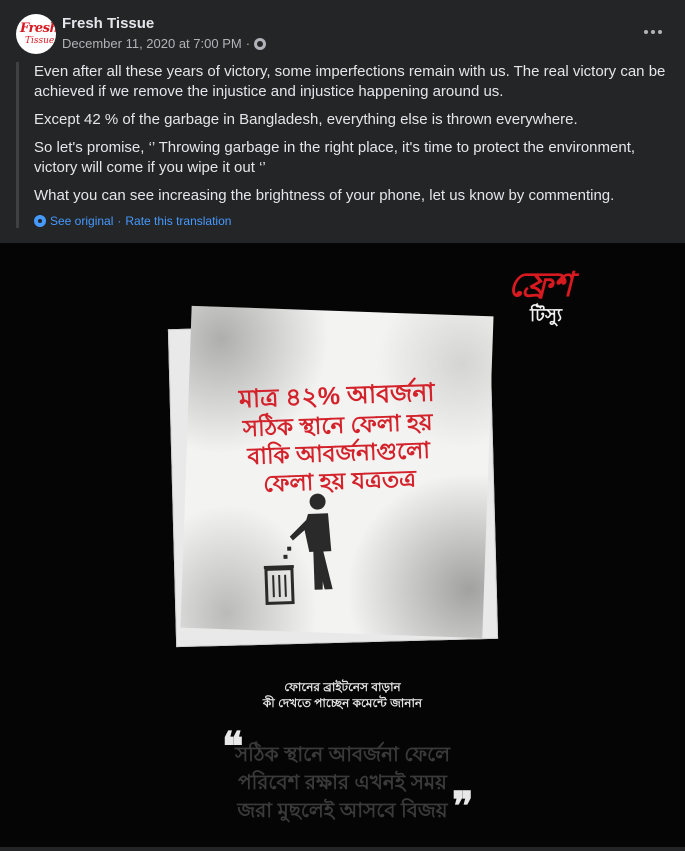 The image size is (685, 851). I want to click on caption-line: ফোনের ব্রাইটনেস বাড়ান, so click(342, 687).